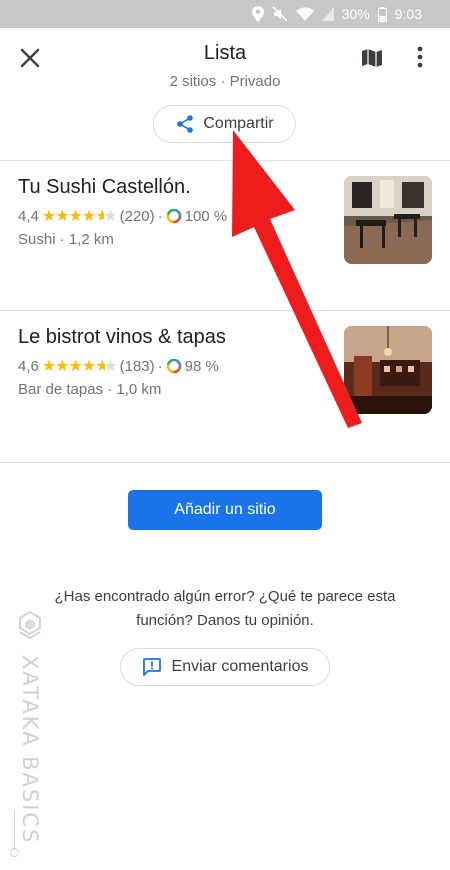 The height and width of the screenshot is (870, 450). Describe the element at coordinates (304, 14) in the screenshot. I see `wifi-icon` at that location.